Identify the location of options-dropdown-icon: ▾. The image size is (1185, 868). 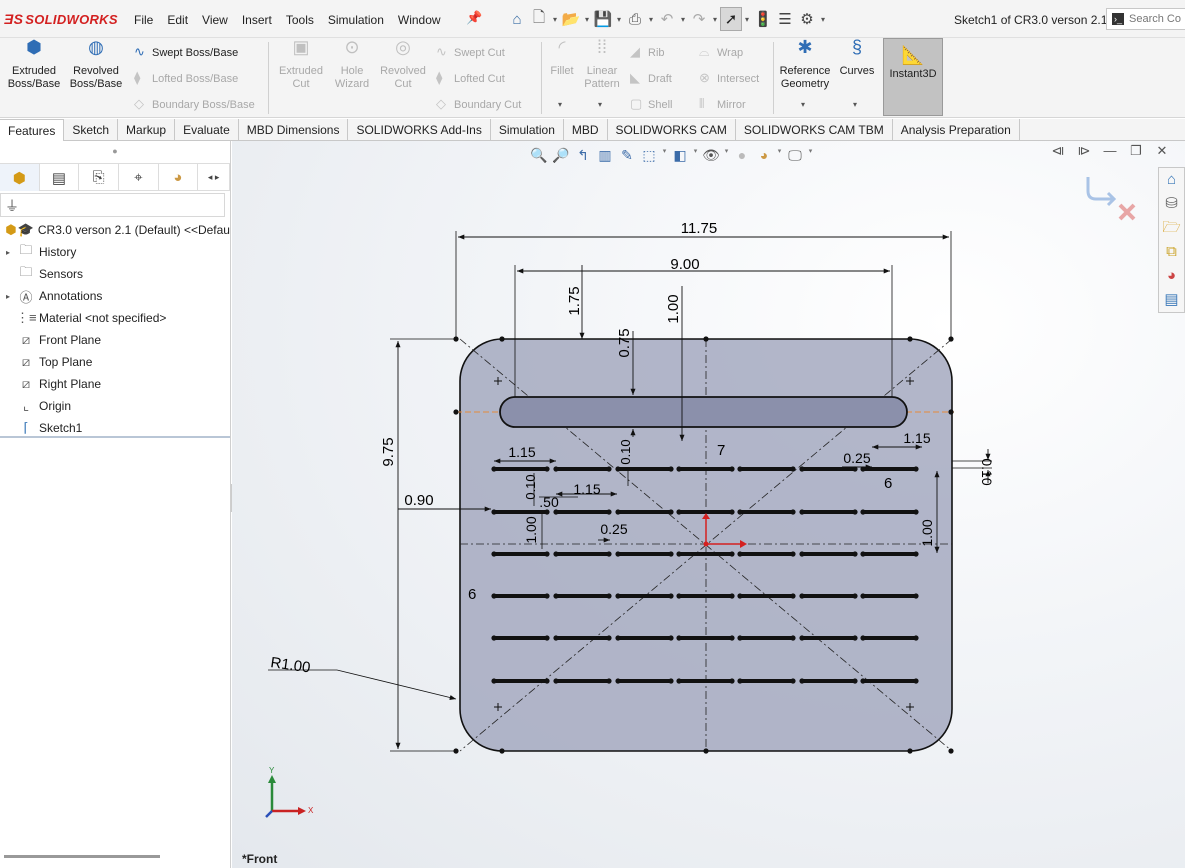
(823, 19).